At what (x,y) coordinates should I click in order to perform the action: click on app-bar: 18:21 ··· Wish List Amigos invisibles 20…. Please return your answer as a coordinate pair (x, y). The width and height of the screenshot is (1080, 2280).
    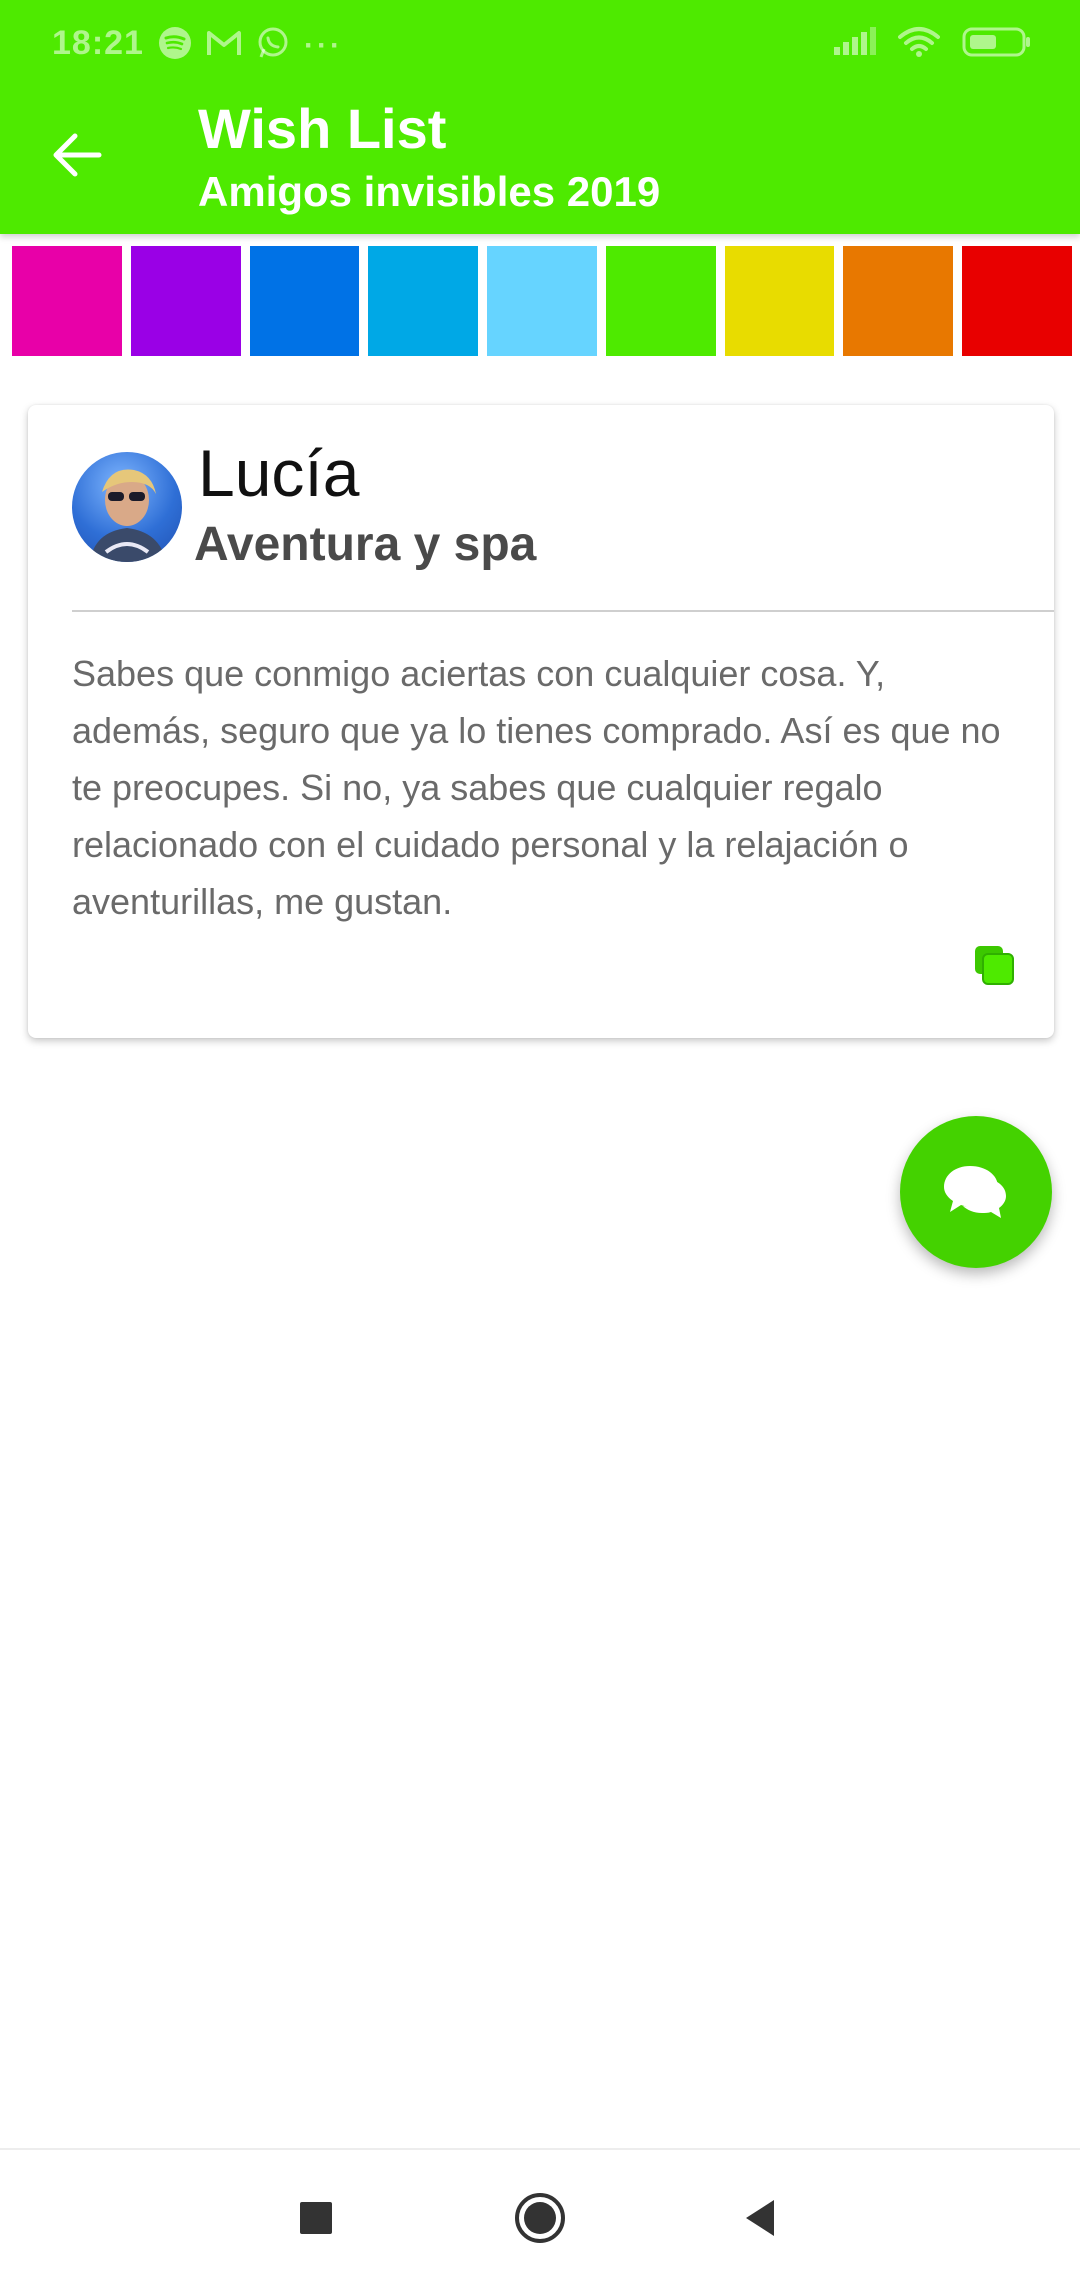
    Looking at the image, I should click on (540, 117).